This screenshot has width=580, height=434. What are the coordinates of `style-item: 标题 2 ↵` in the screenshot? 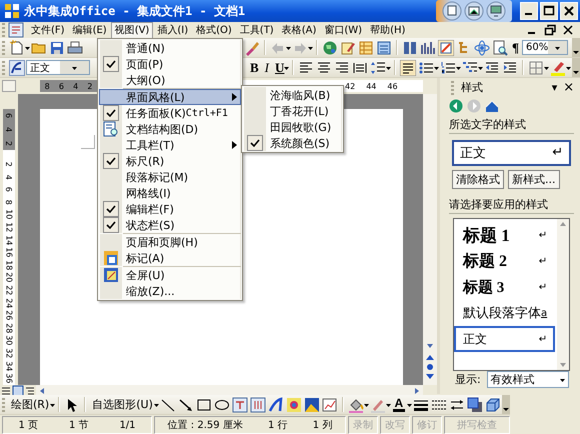 It's located at (505, 261).